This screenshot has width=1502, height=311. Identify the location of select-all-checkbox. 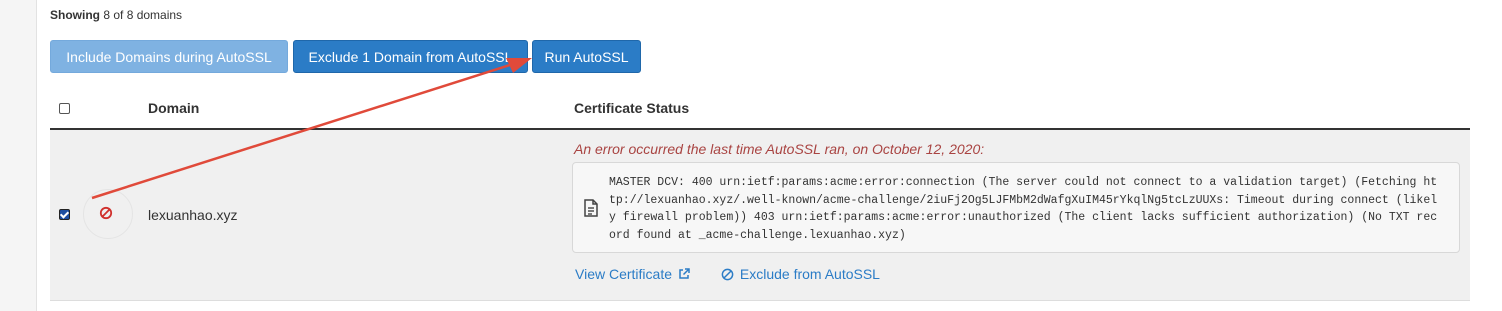
(64, 108).